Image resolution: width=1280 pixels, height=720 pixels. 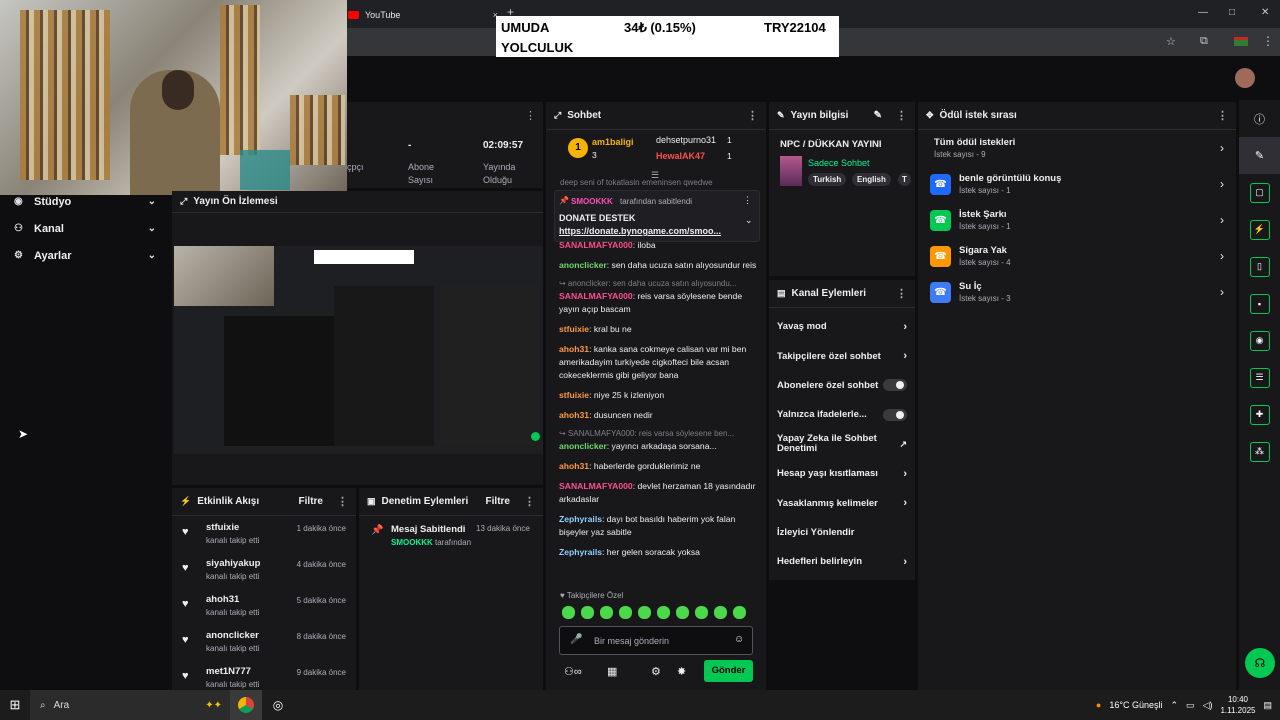 I want to click on tag-more: T, so click(x=904, y=179).